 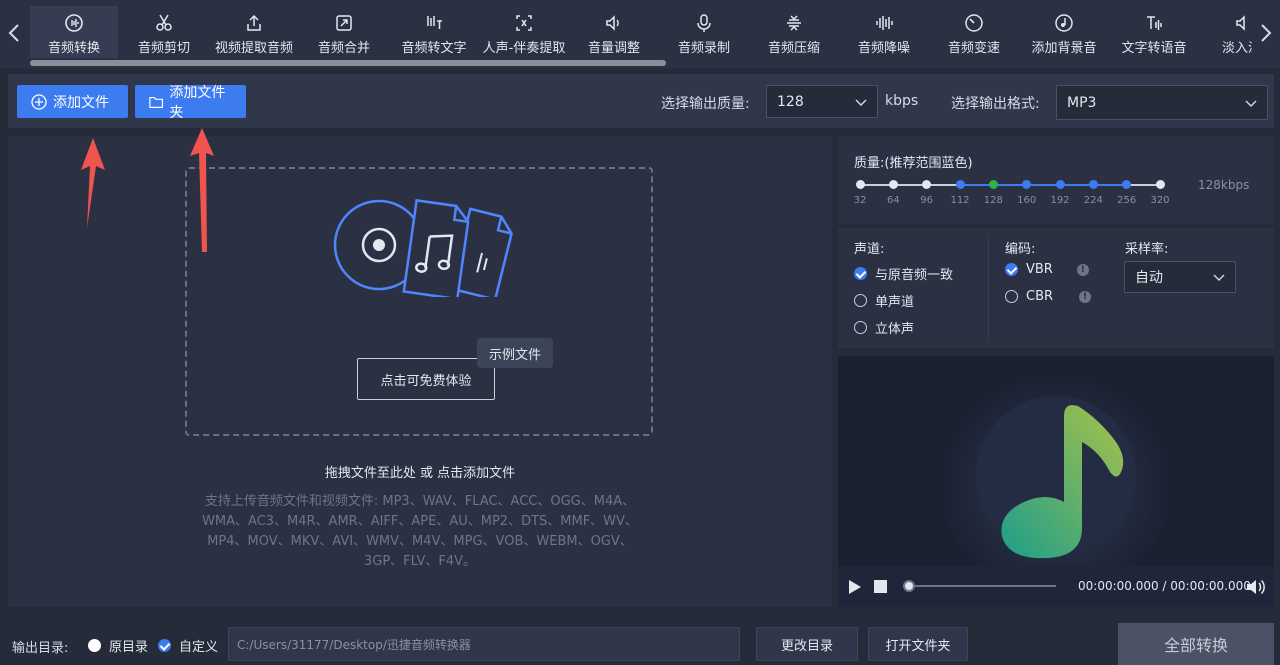 What do you see at coordinates (807, 644) in the screenshot?
I see `change-dir-button: 更改目录` at bounding box center [807, 644].